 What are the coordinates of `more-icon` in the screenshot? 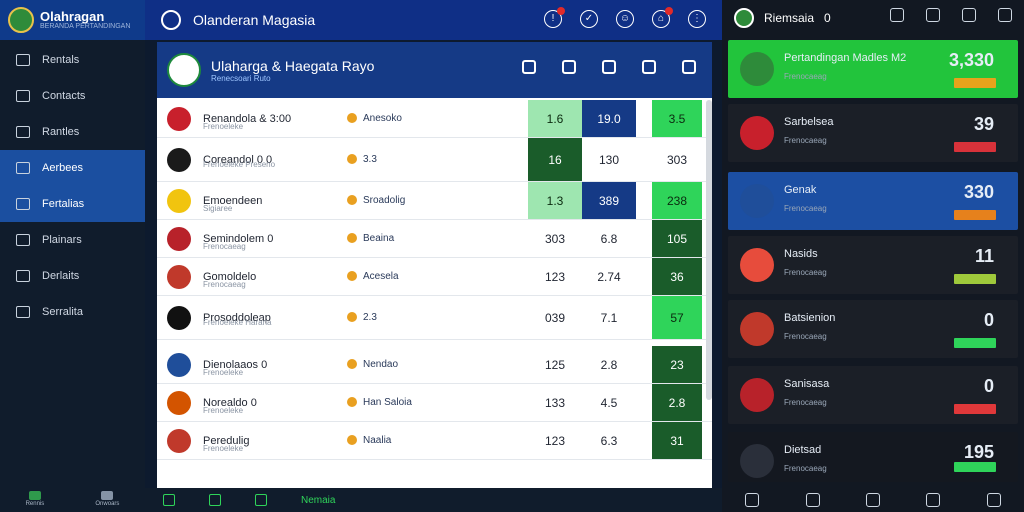 It's located at (689, 67).